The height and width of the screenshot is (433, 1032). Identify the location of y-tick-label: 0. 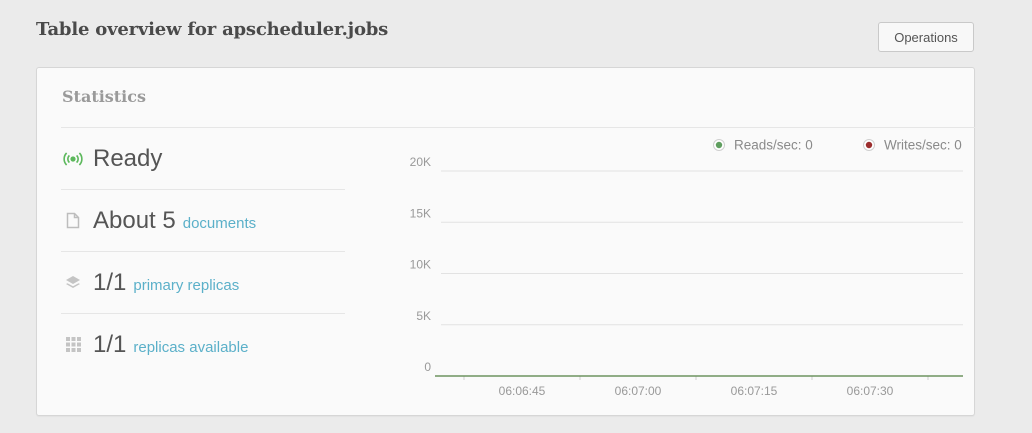
(427, 367).